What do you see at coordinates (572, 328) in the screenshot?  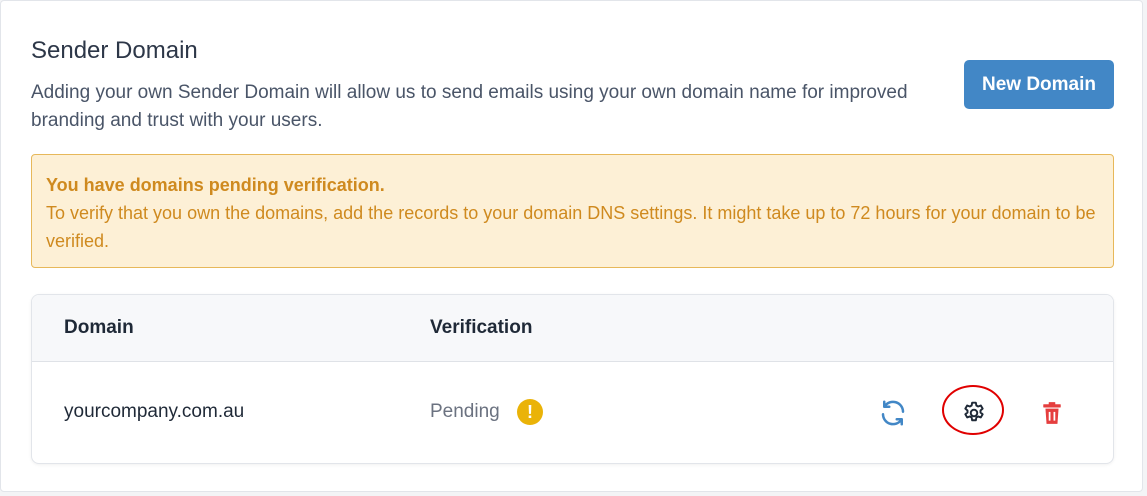 I see `table-header: Domain Verification` at bounding box center [572, 328].